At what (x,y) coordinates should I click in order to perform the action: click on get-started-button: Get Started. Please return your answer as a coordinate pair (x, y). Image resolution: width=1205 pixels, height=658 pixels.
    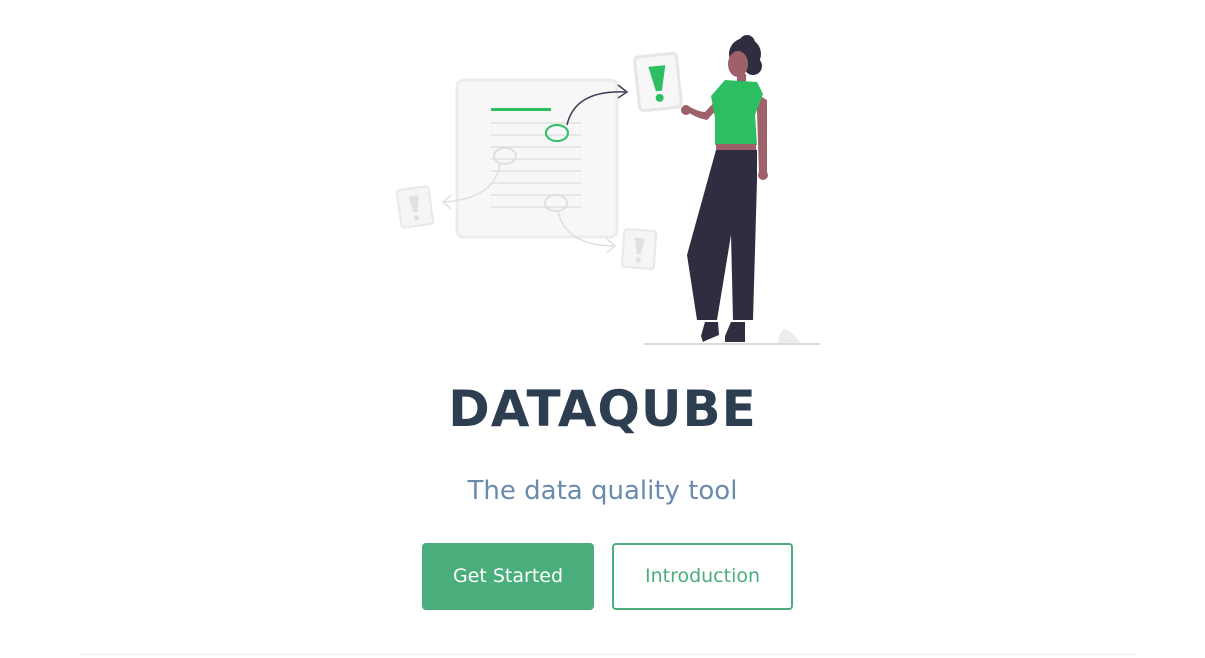
    Looking at the image, I should click on (508, 576).